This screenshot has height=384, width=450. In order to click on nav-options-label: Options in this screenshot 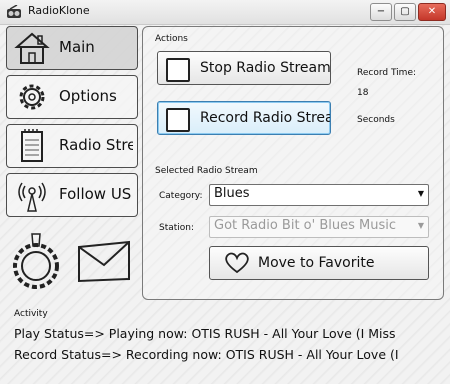, I will do `click(88, 96)`.